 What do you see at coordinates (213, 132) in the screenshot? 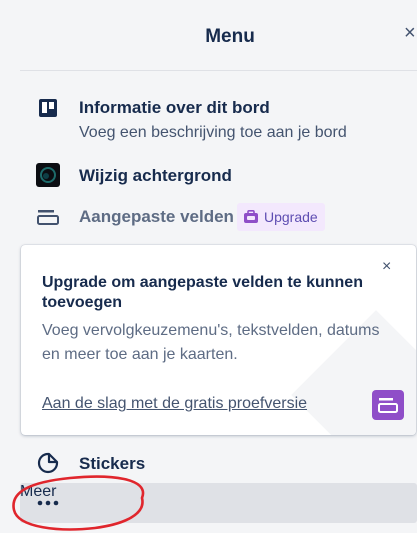
I see `board-info-description: Voeg een beschrijving toe aan je bord` at bounding box center [213, 132].